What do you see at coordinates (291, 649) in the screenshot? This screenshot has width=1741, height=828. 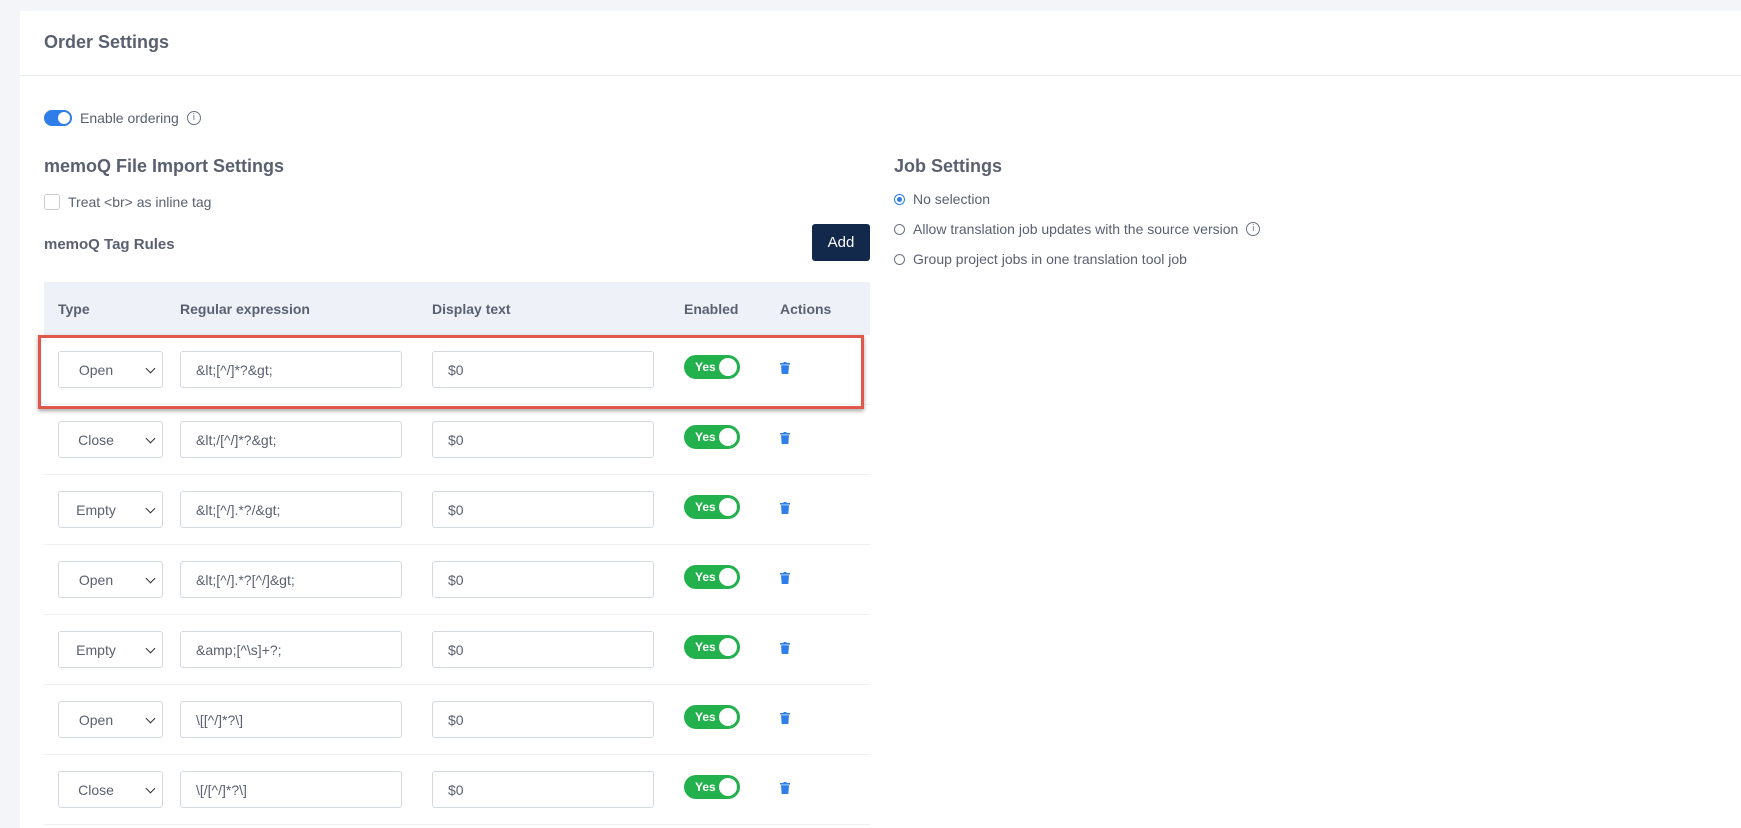 I see `regex-input: &amp;[^\s]+?;` at bounding box center [291, 649].